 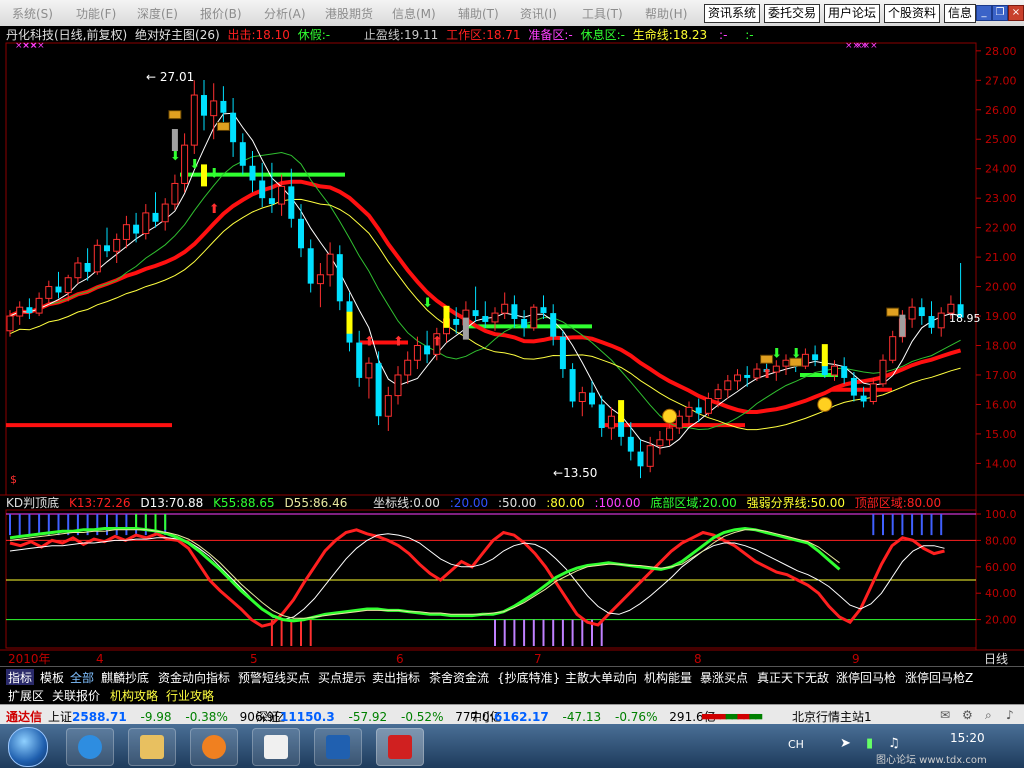 What do you see at coordinates (177, 34) in the screenshot?
I see `indicator-name: 绝对好主图(26)` at bounding box center [177, 34].